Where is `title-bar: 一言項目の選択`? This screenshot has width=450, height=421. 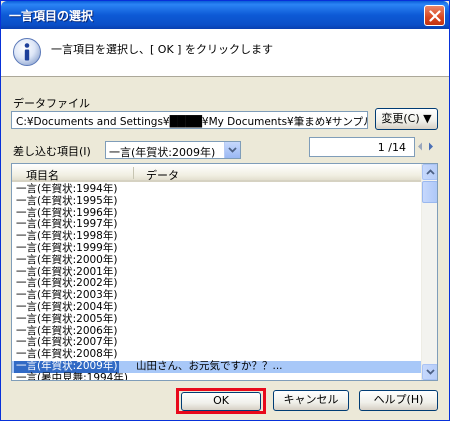
title-bar: 一言項目の選択 is located at coordinates (225, 15).